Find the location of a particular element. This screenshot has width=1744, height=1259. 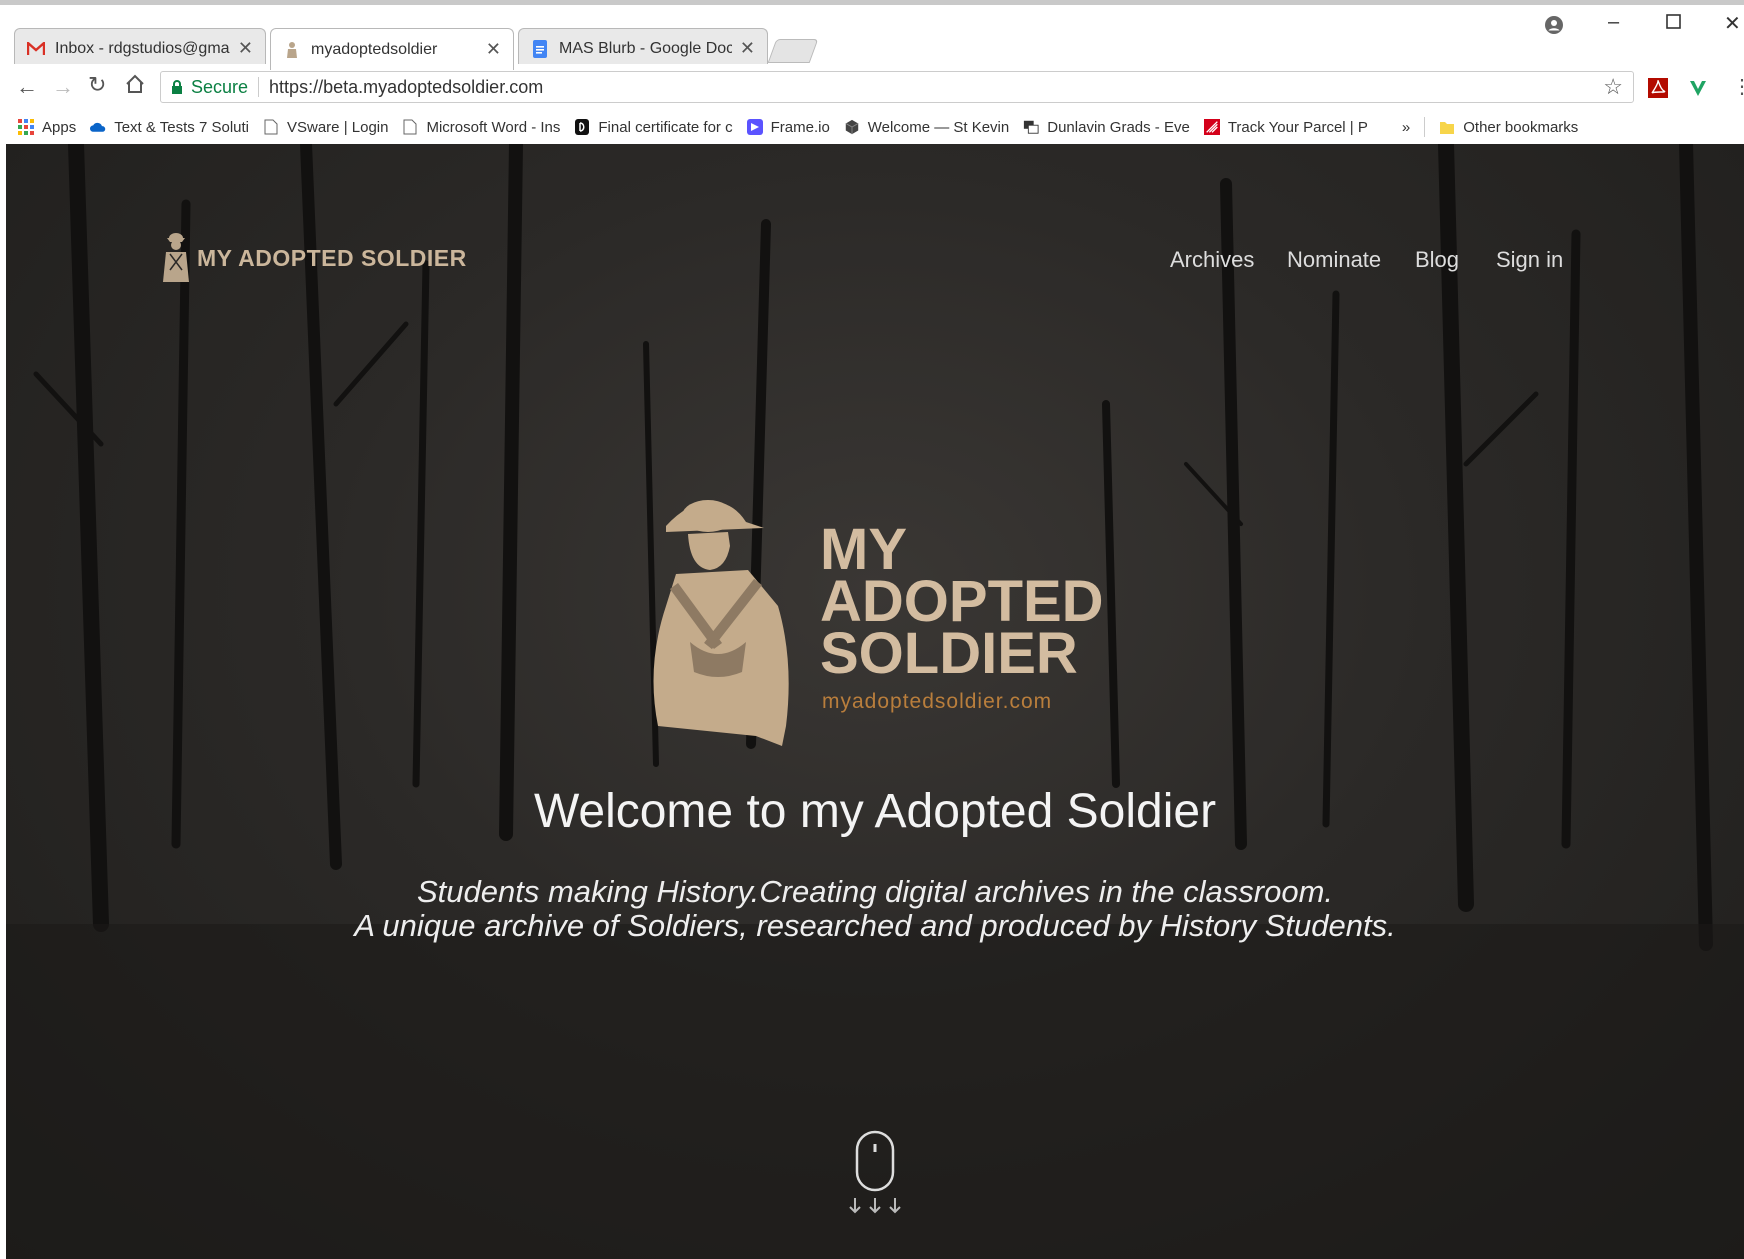

menu-icon: ⋮ is located at coordinates (1738, 86).